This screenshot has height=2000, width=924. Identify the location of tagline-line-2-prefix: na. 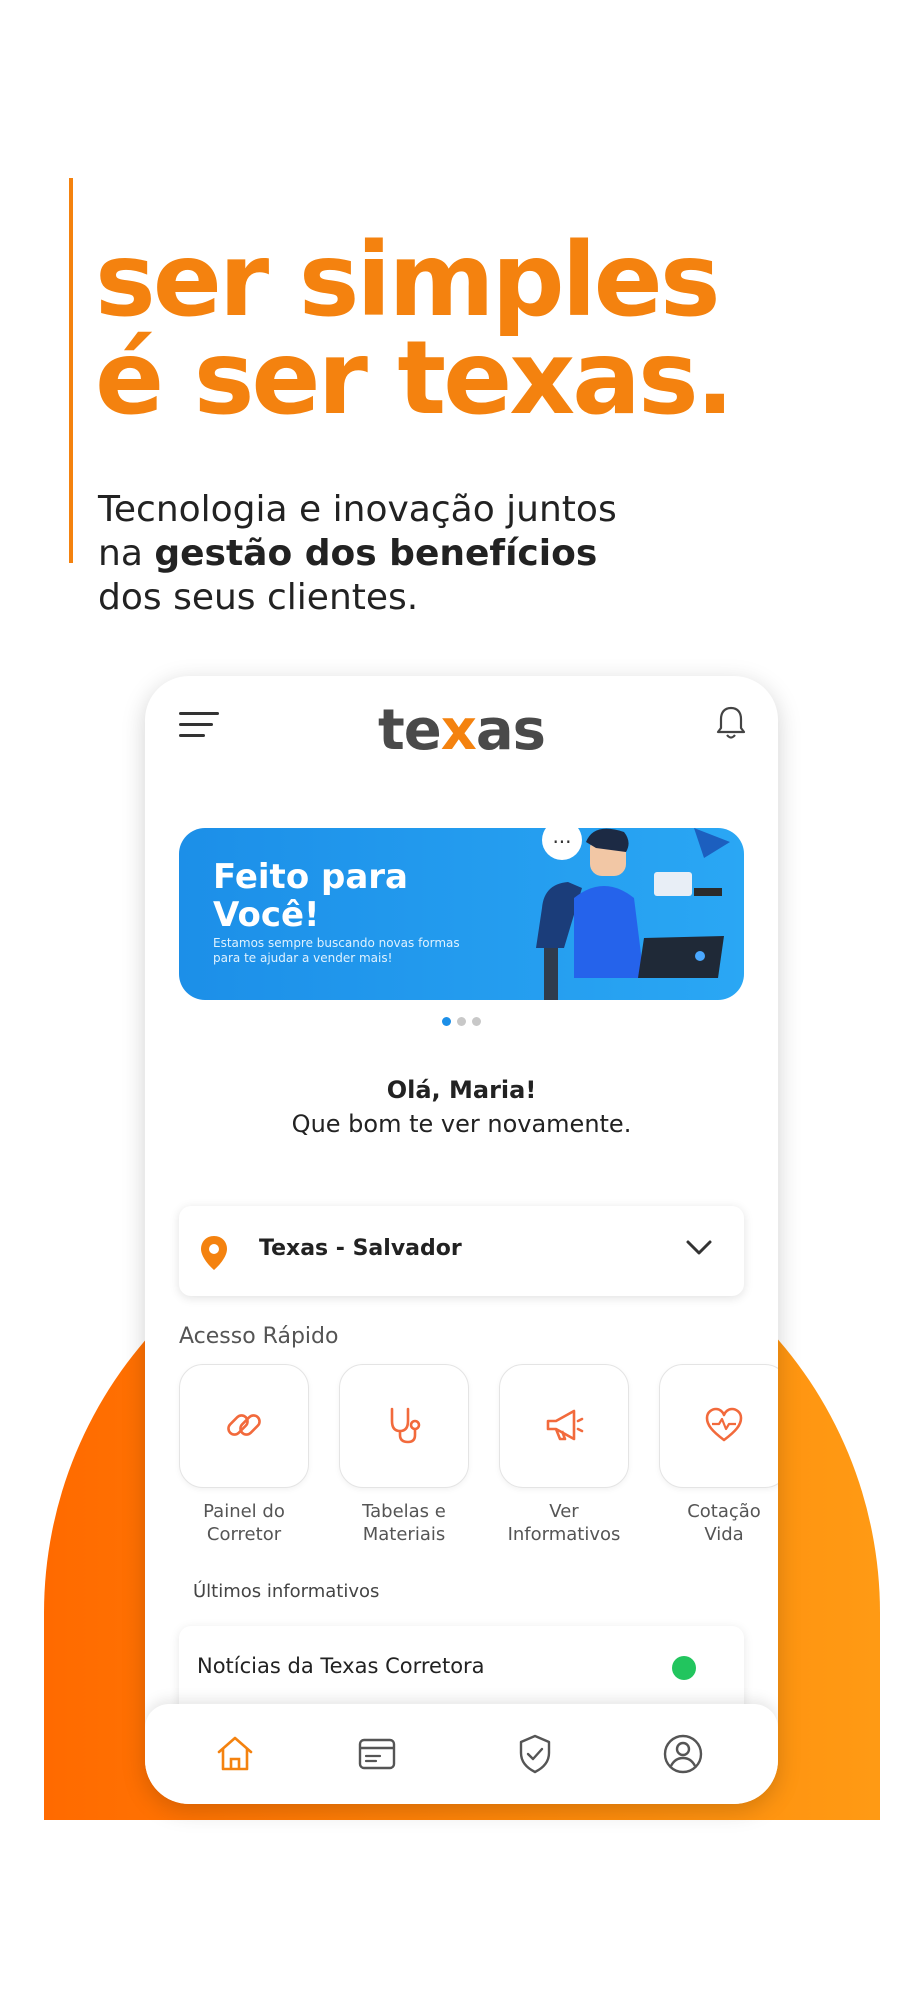
(126, 553).